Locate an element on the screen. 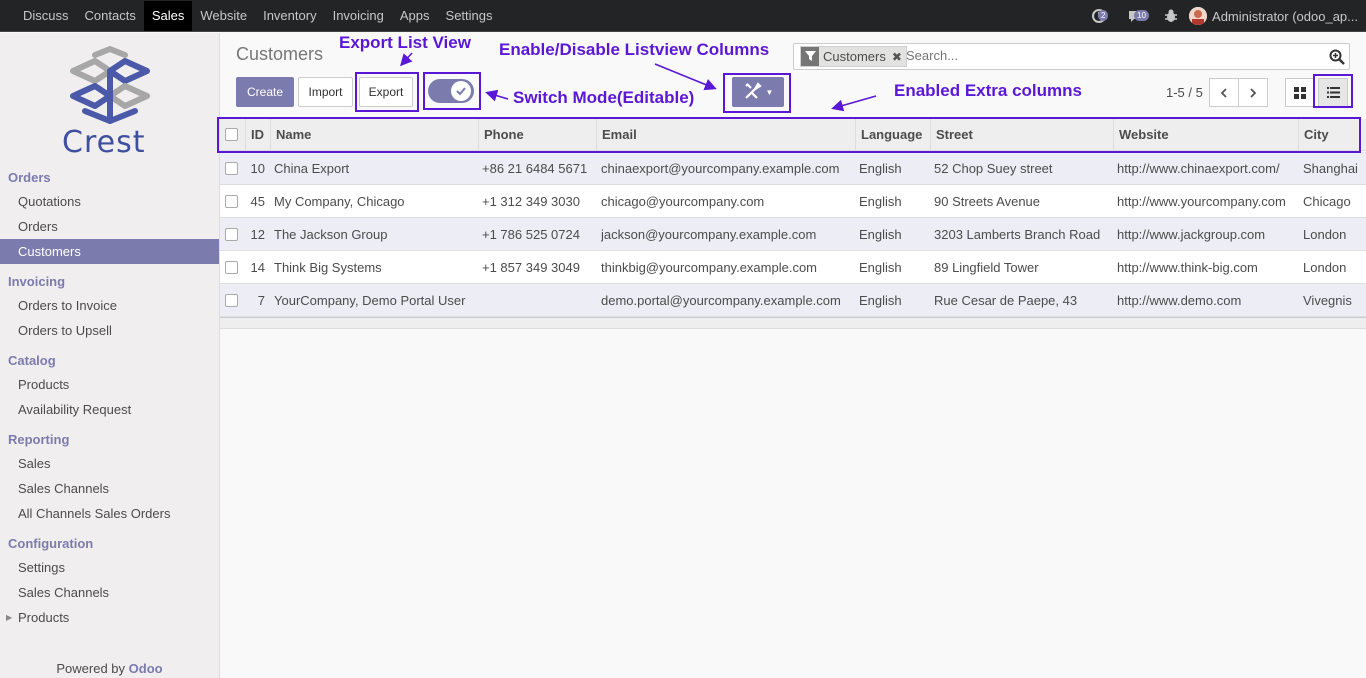  messages-badge: 10 is located at coordinates (1141, 15).